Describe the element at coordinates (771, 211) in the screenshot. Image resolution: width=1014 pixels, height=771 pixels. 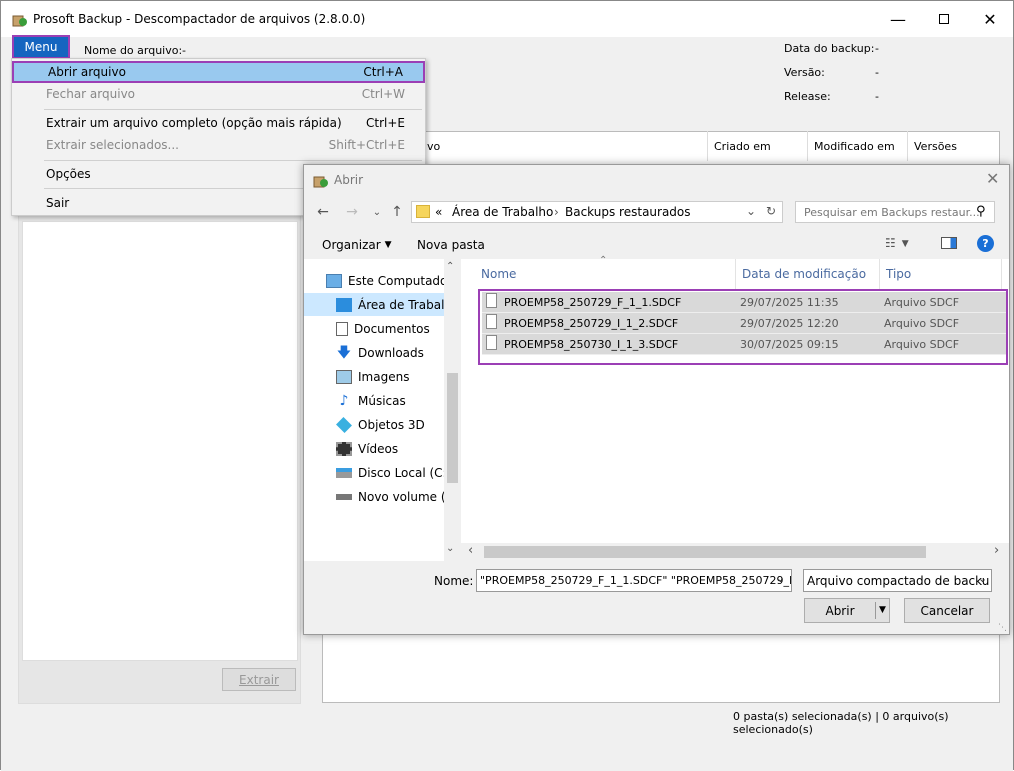
I see `refresh-icon: ↻` at that location.